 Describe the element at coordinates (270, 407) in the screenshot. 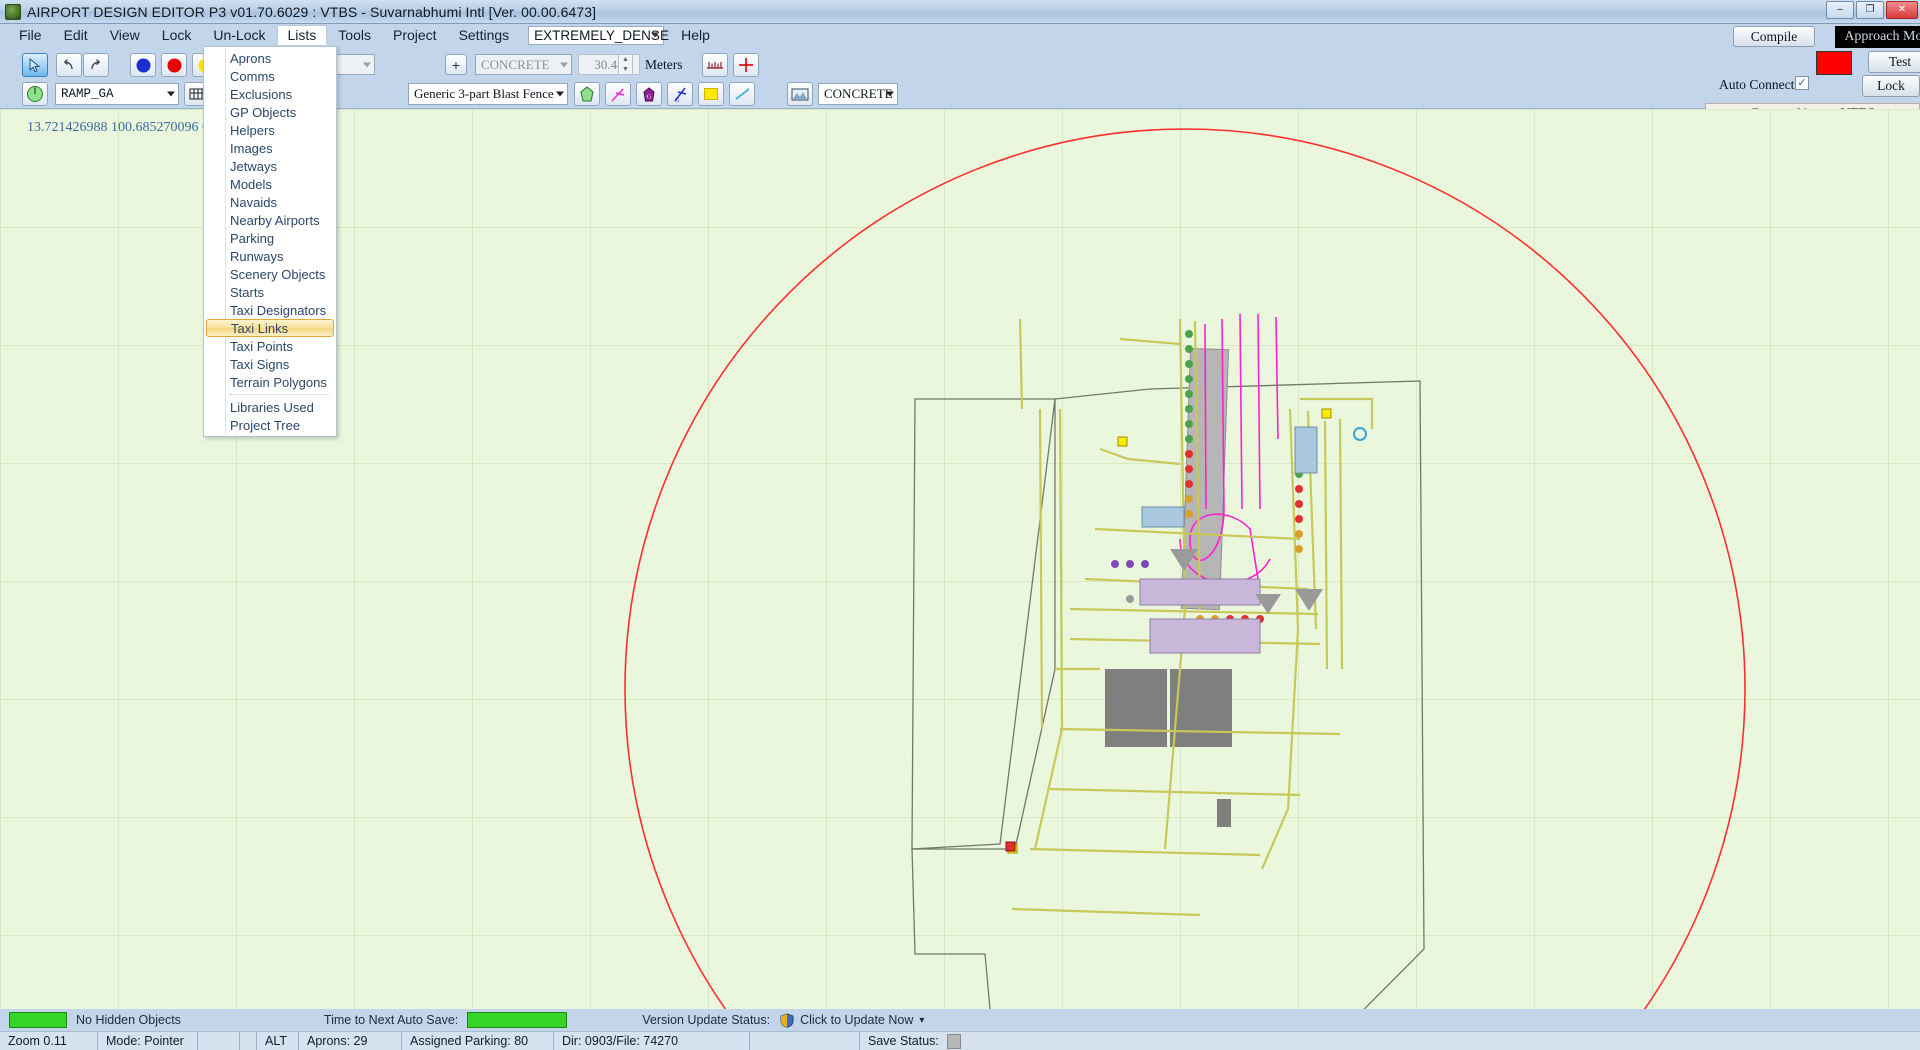

I see `menu-item-libraries-used: Libraries Used` at that location.